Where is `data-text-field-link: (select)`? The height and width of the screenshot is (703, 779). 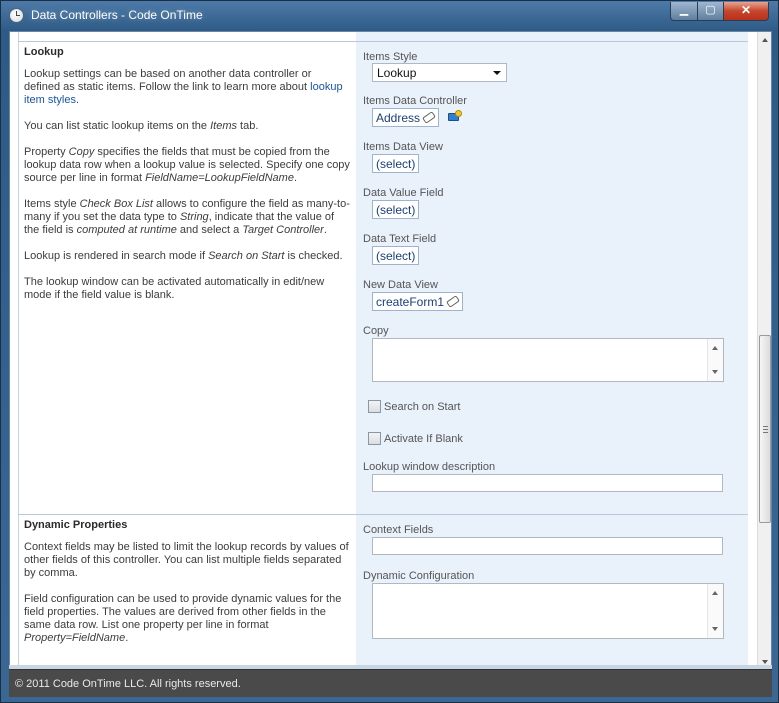 data-text-field-link: (select) is located at coordinates (396, 255).